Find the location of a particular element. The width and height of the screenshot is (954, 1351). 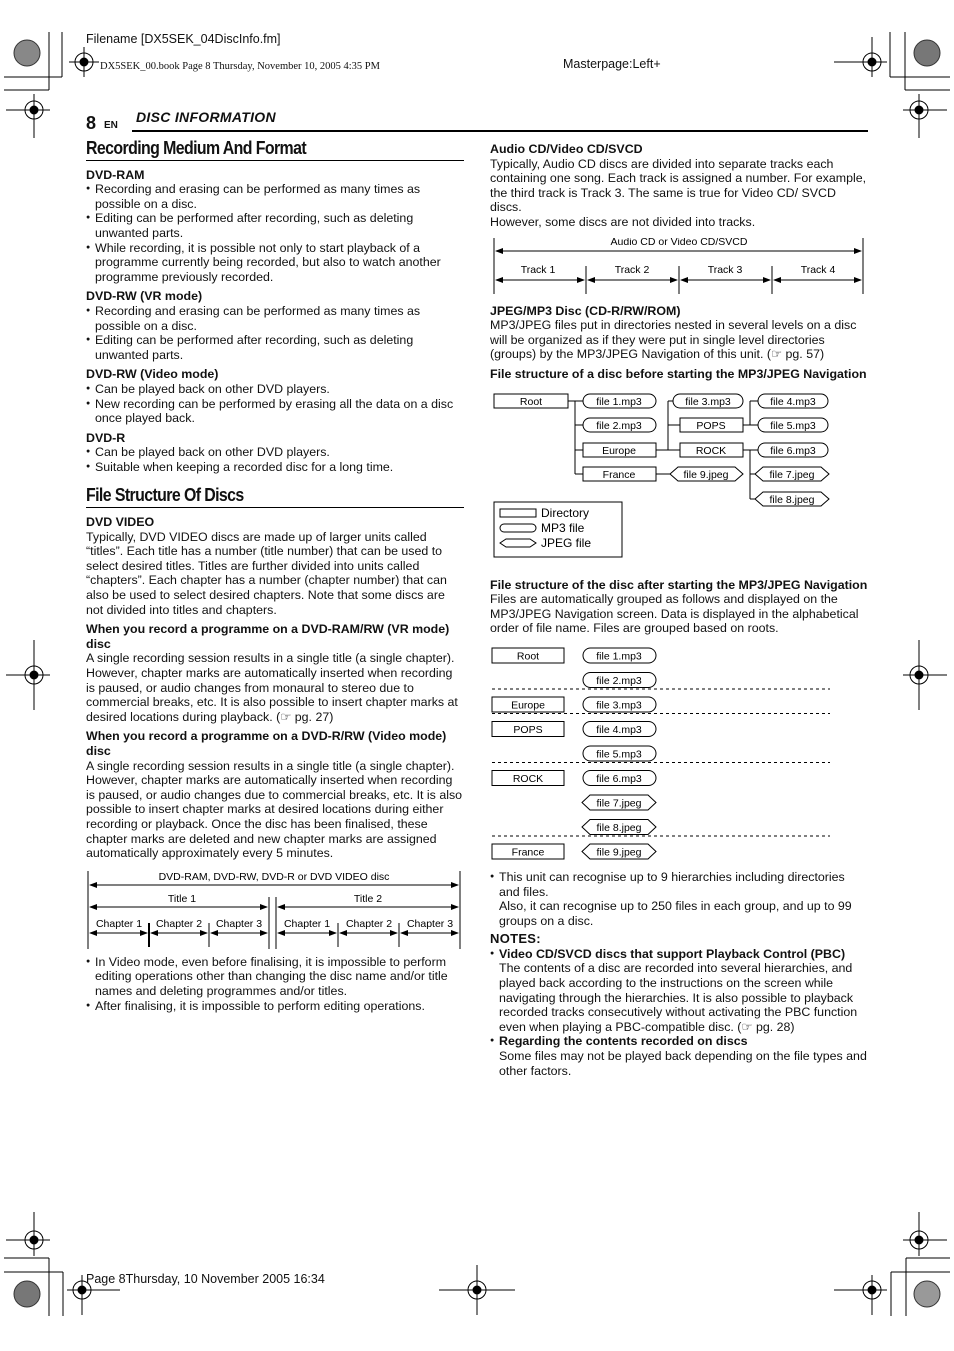

disc-label: DVD-RAM, DVD-RW, DVD-R or DVD VIDEO disc is located at coordinates (274, 877).